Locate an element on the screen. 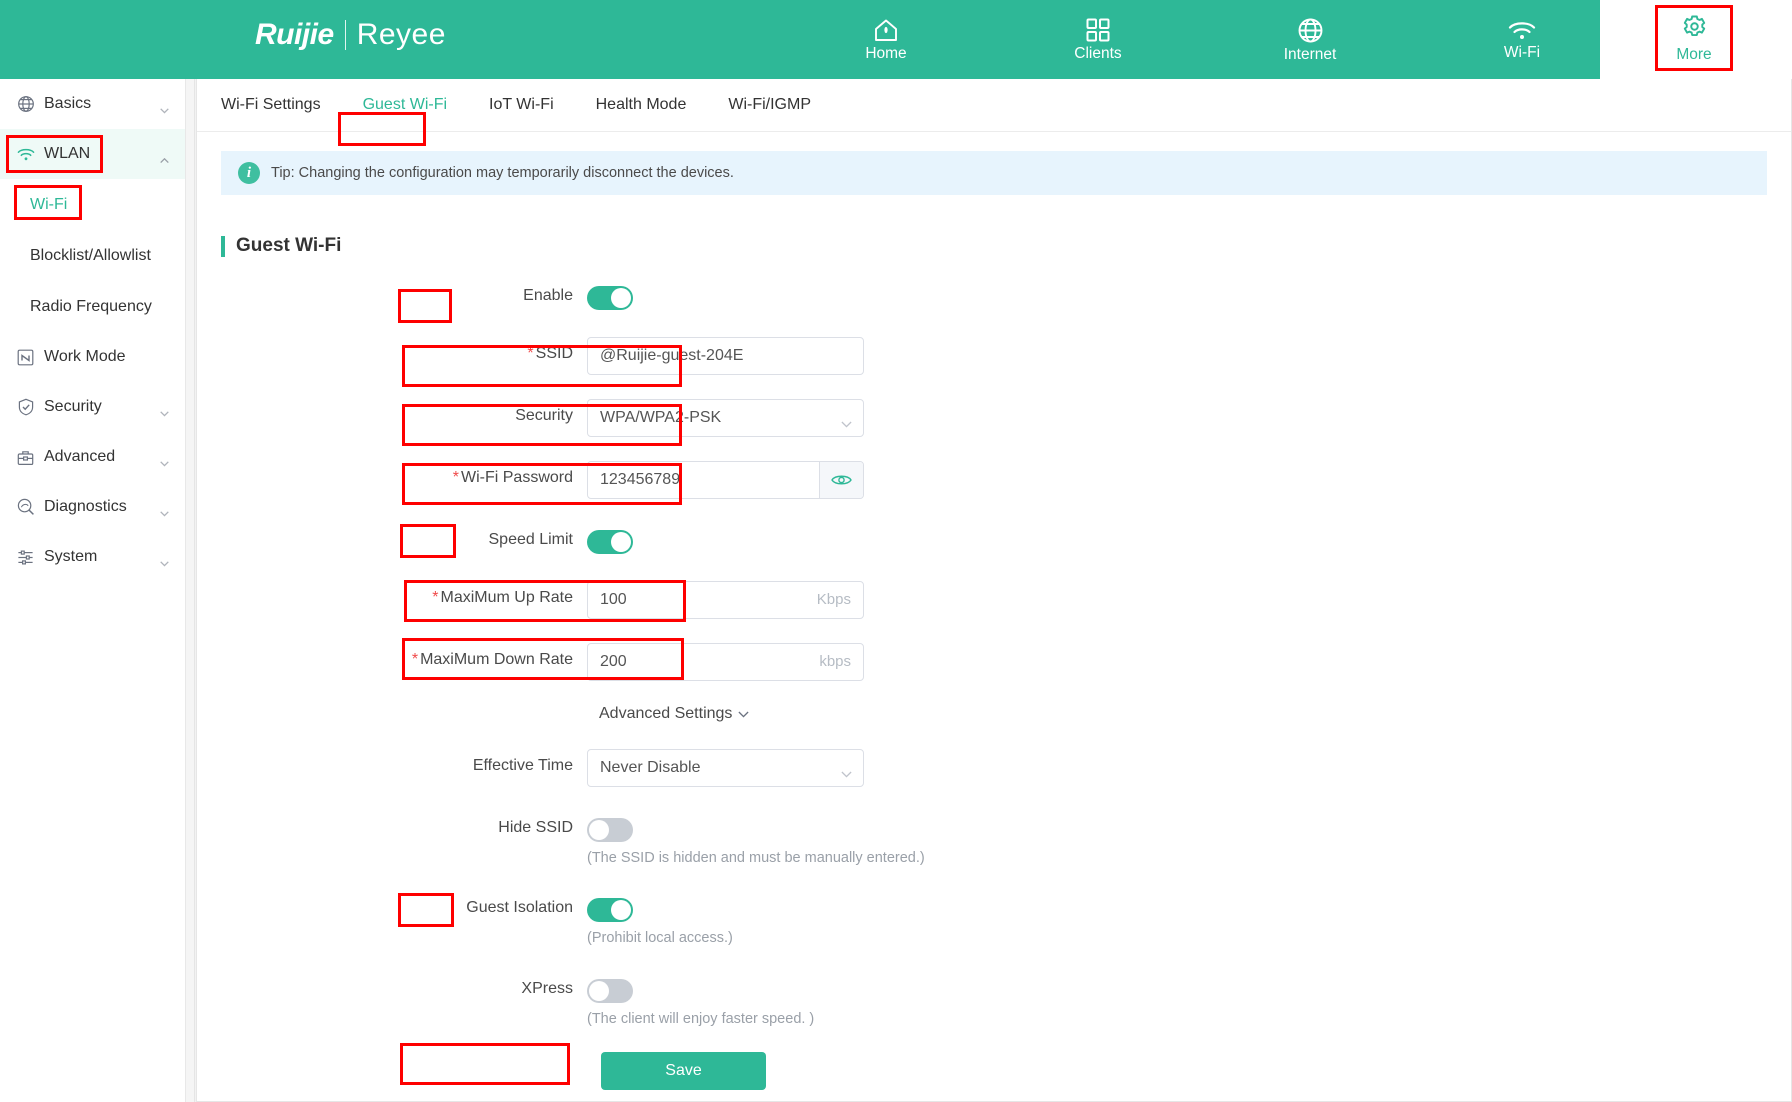 Image resolution: width=1792 pixels, height=1102 pixels. nav-item-home: Home is located at coordinates (886, 39).